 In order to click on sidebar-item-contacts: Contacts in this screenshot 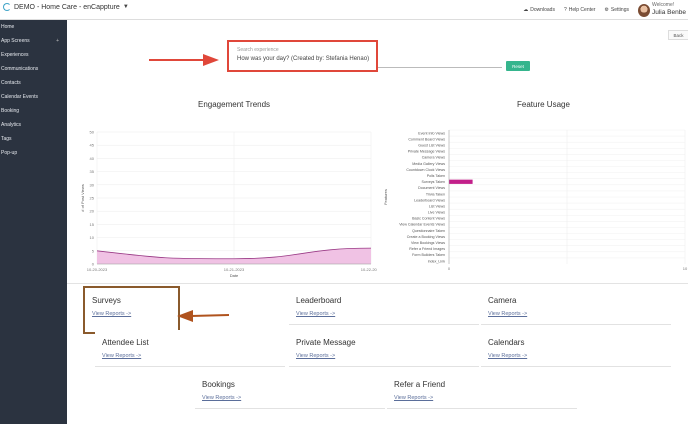, I will do `click(33, 83)`.